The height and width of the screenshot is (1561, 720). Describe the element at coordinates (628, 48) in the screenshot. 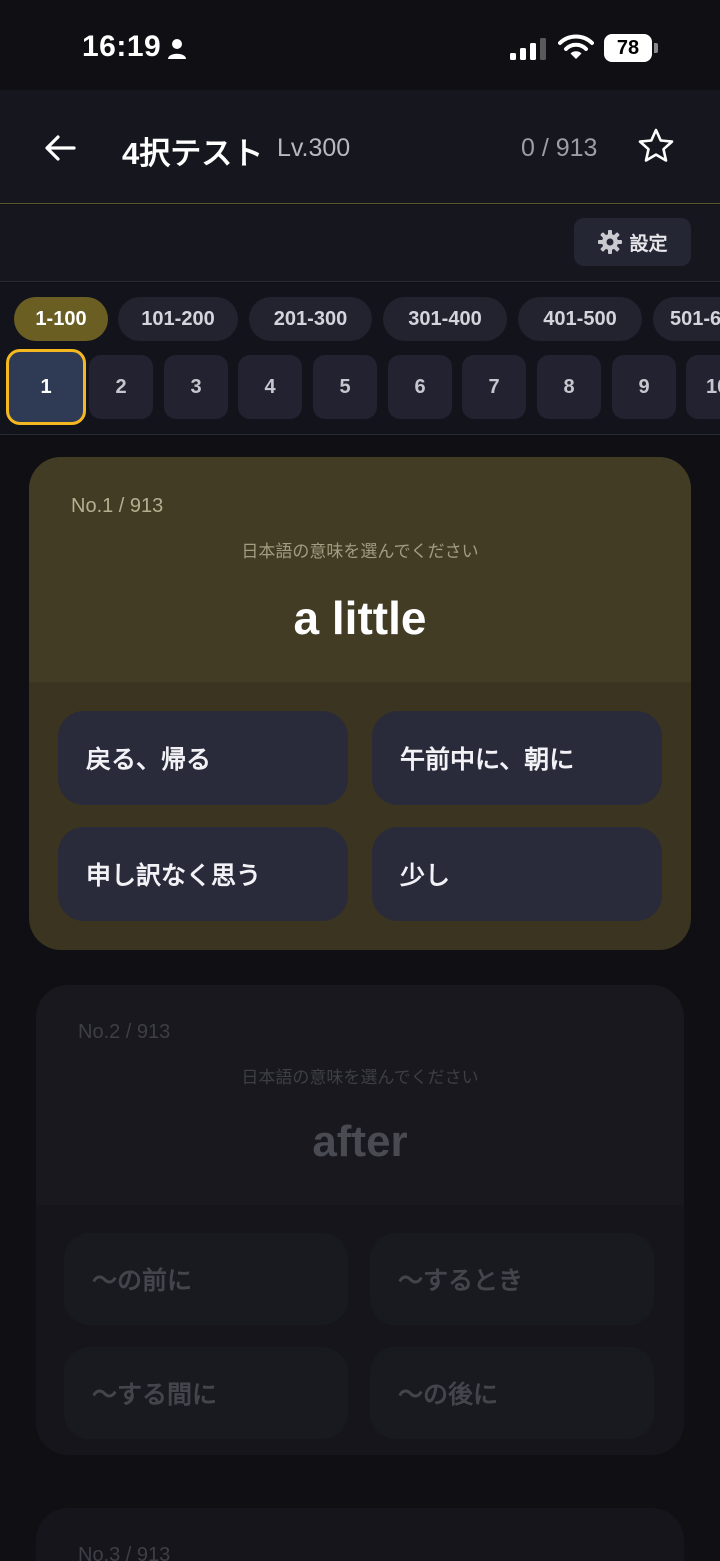

I see `battery-level: 78` at that location.